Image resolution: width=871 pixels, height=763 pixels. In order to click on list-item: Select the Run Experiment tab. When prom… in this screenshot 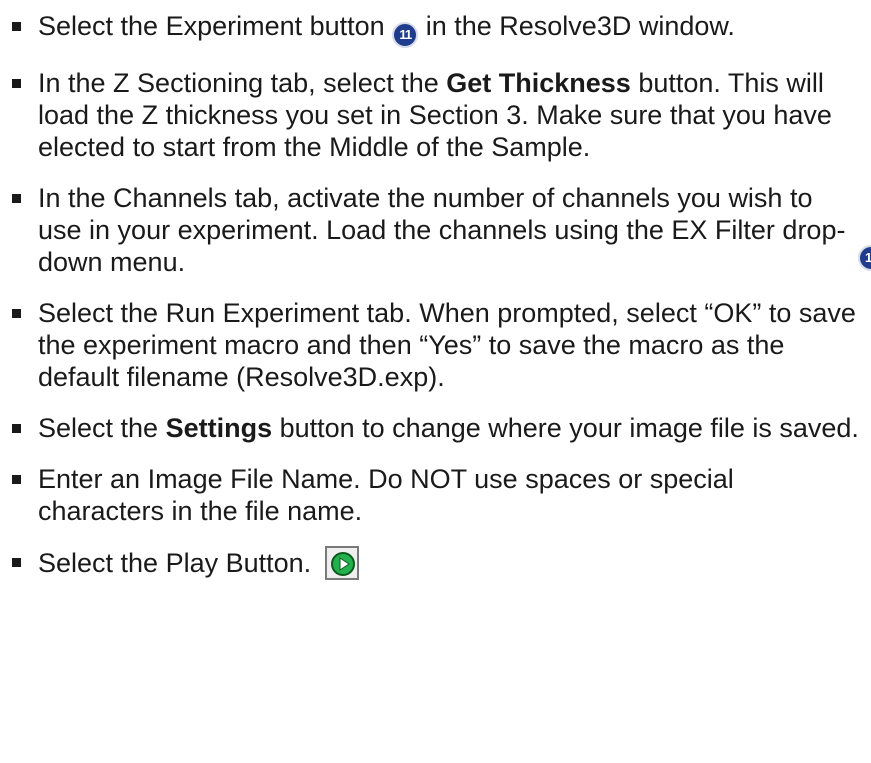, I will do `click(435, 345)`.